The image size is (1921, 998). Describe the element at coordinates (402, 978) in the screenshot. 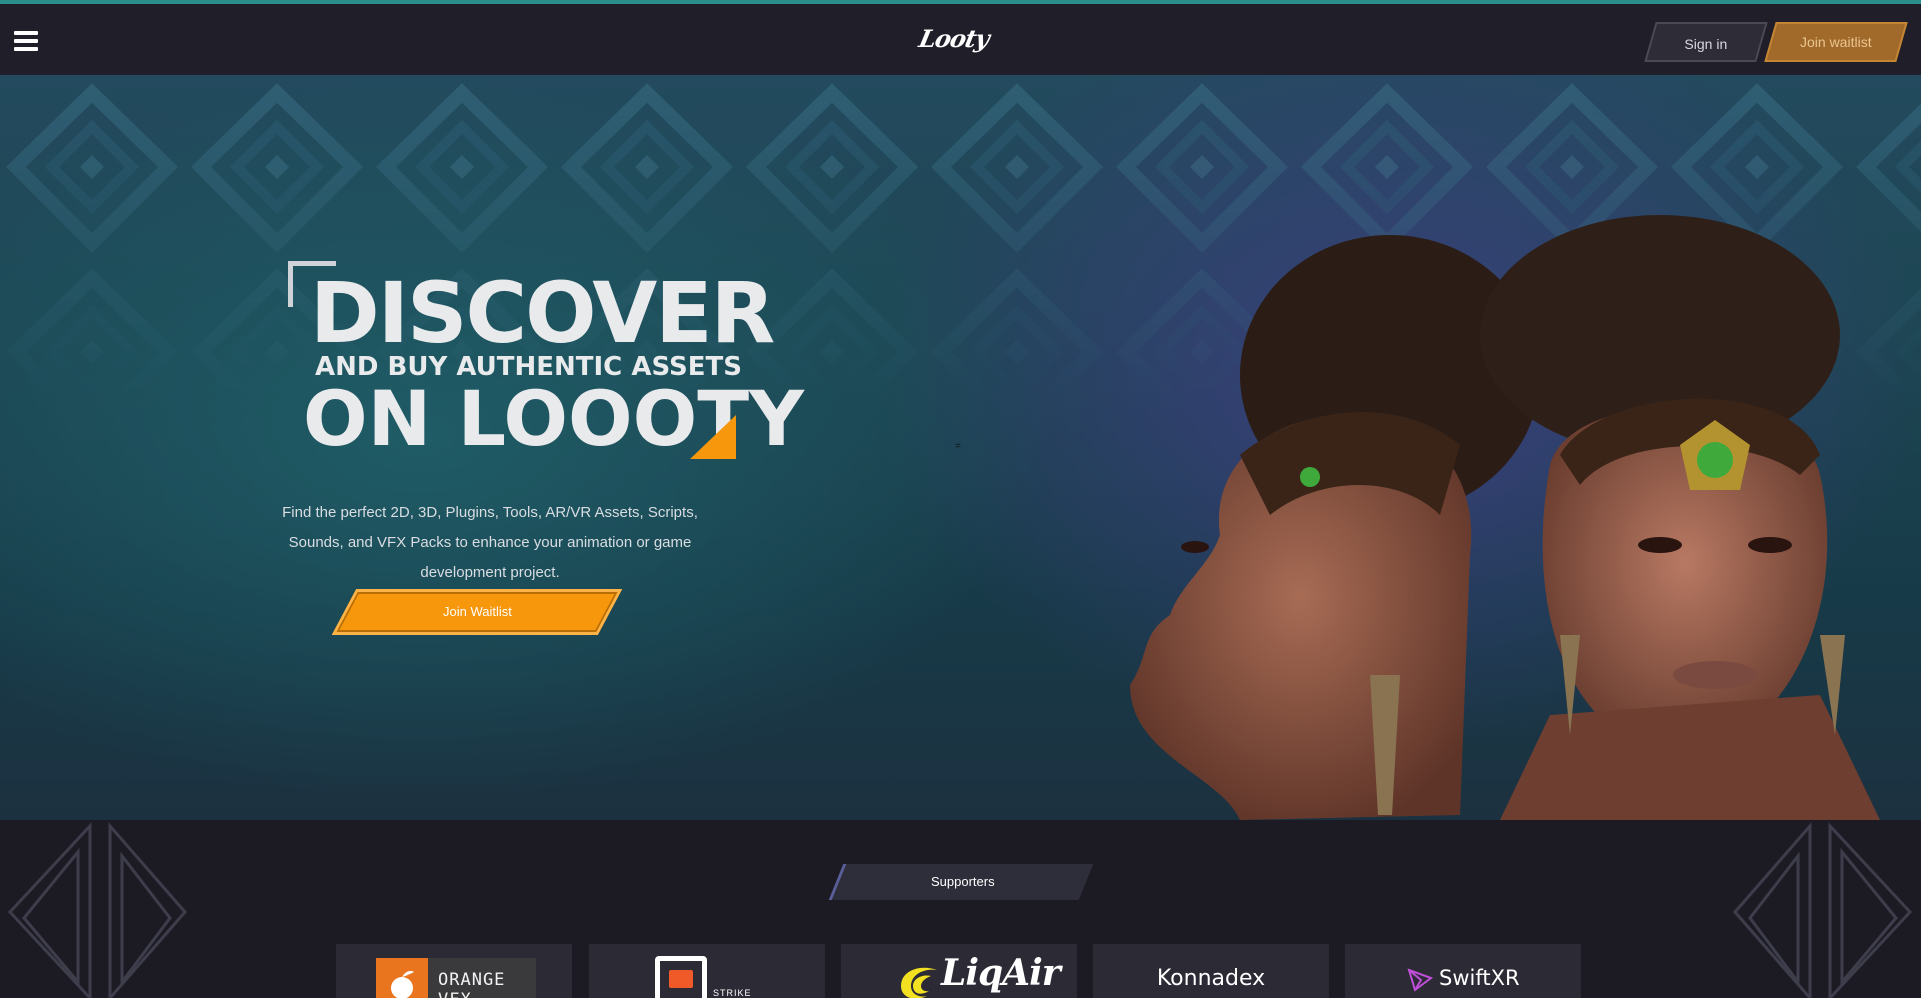

I see `orange-fruit-icon` at that location.